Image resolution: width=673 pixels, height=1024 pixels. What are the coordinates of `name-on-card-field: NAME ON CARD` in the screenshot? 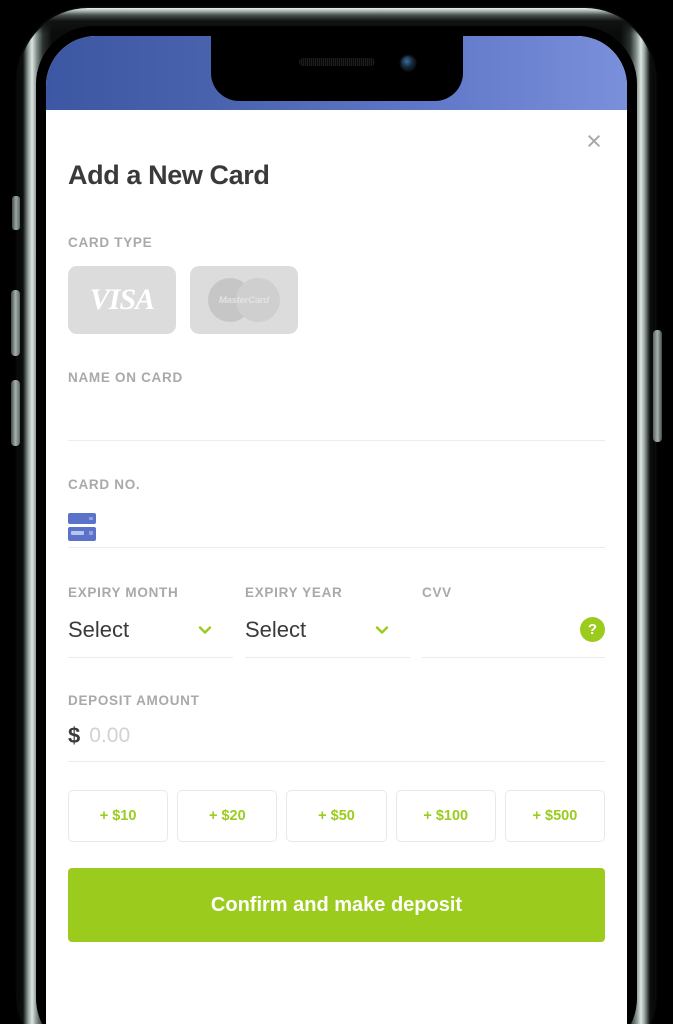 It's located at (336, 405).